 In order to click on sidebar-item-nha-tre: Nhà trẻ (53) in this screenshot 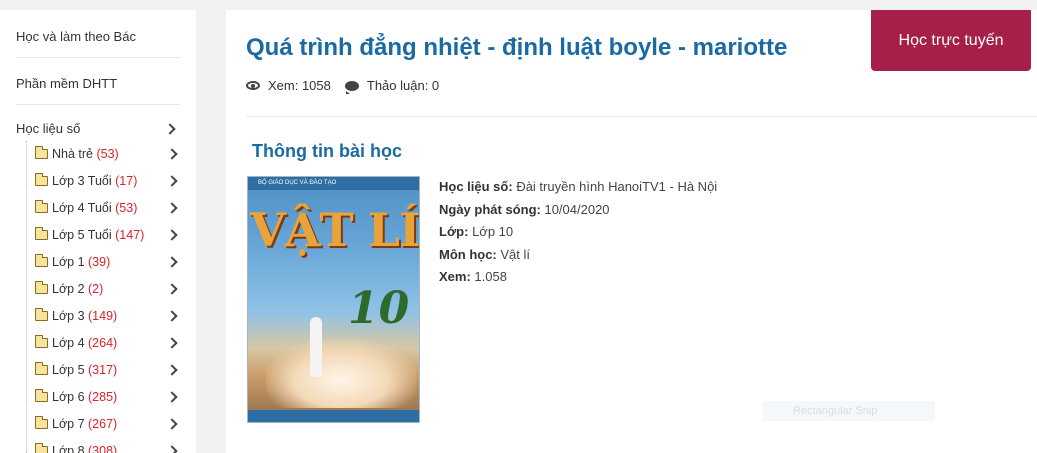, I will do `click(111, 154)`.